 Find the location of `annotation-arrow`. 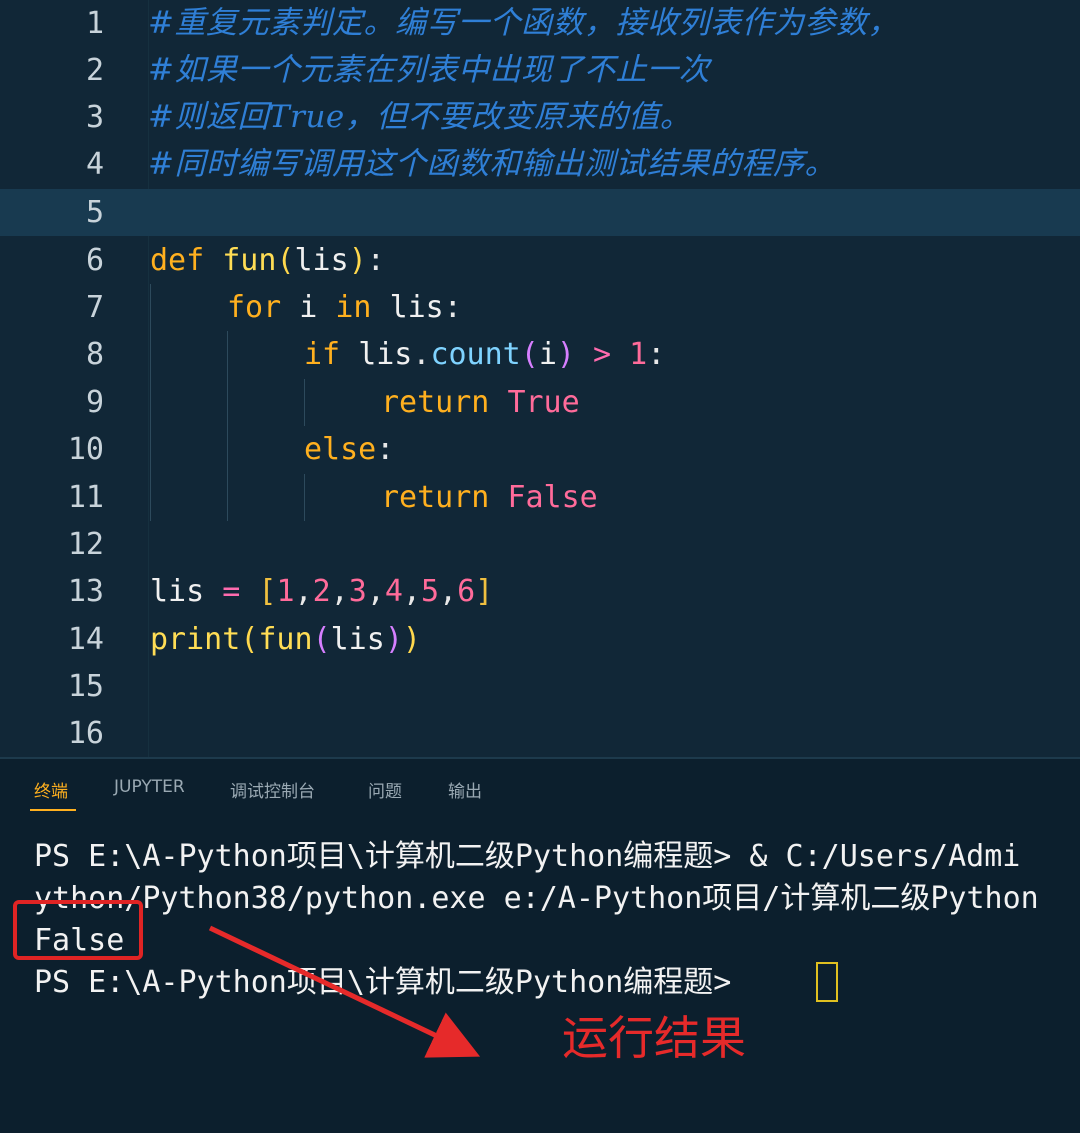

annotation-arrow is located at coordinates (344, 991).